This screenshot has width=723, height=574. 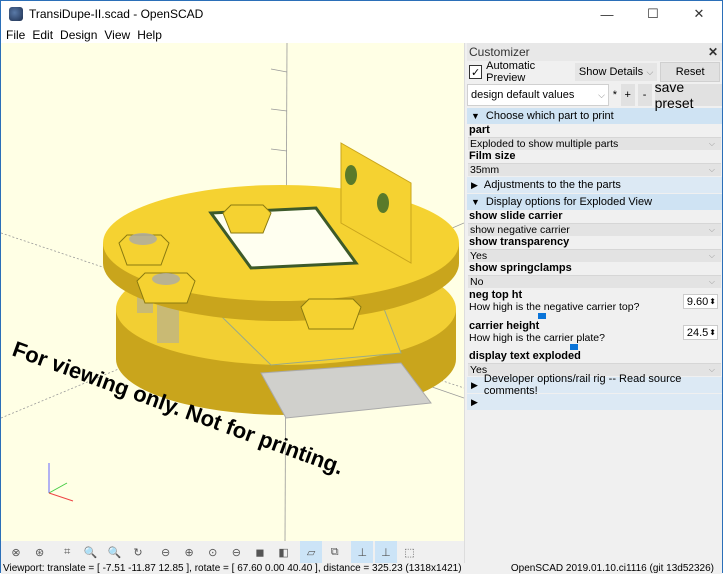 I want to click on reset-view-button: ↻, so click(x=138, y=552).